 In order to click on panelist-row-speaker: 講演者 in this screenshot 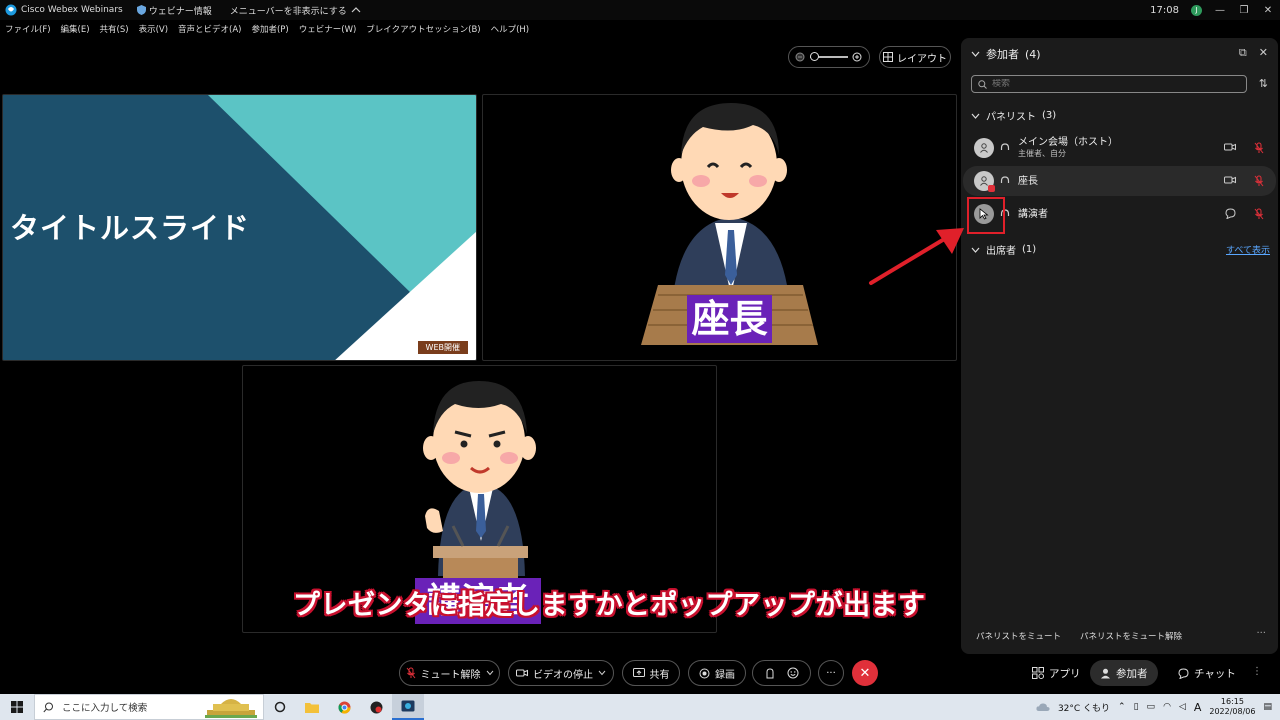, I will do `click(1119, 214)`.